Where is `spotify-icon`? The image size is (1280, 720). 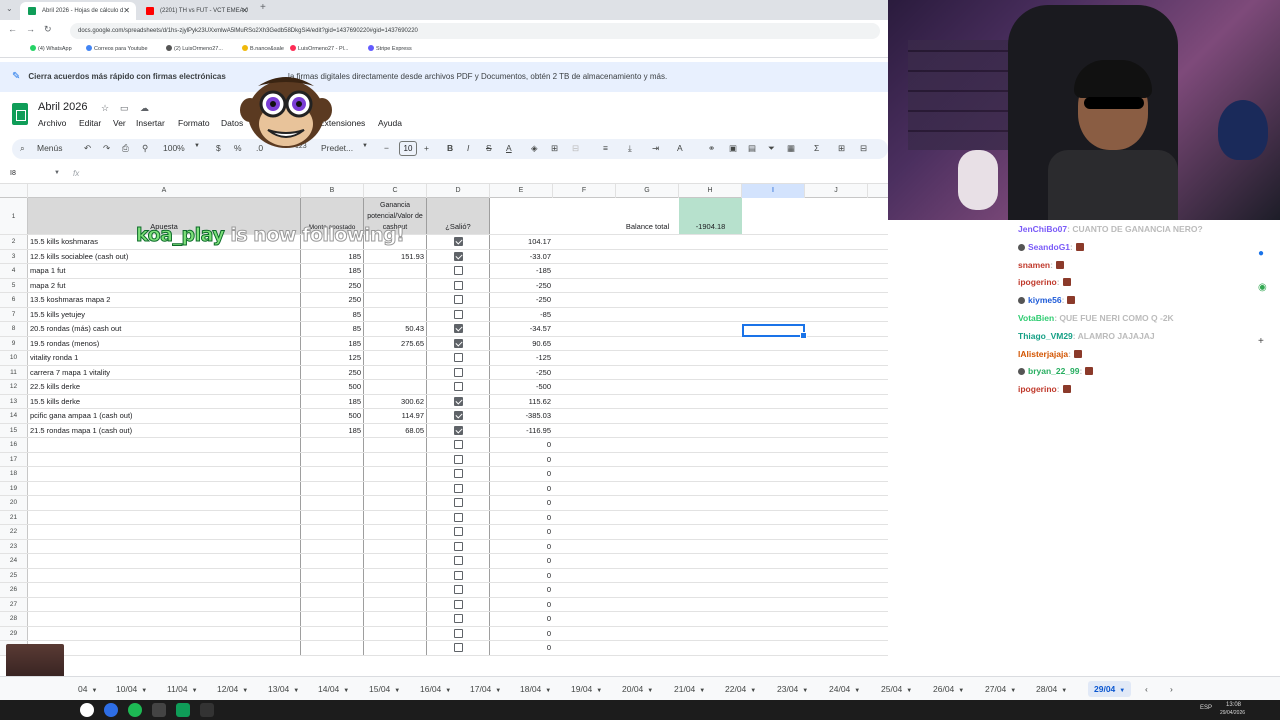 spotify-icon is located at coordinates (135, 710).